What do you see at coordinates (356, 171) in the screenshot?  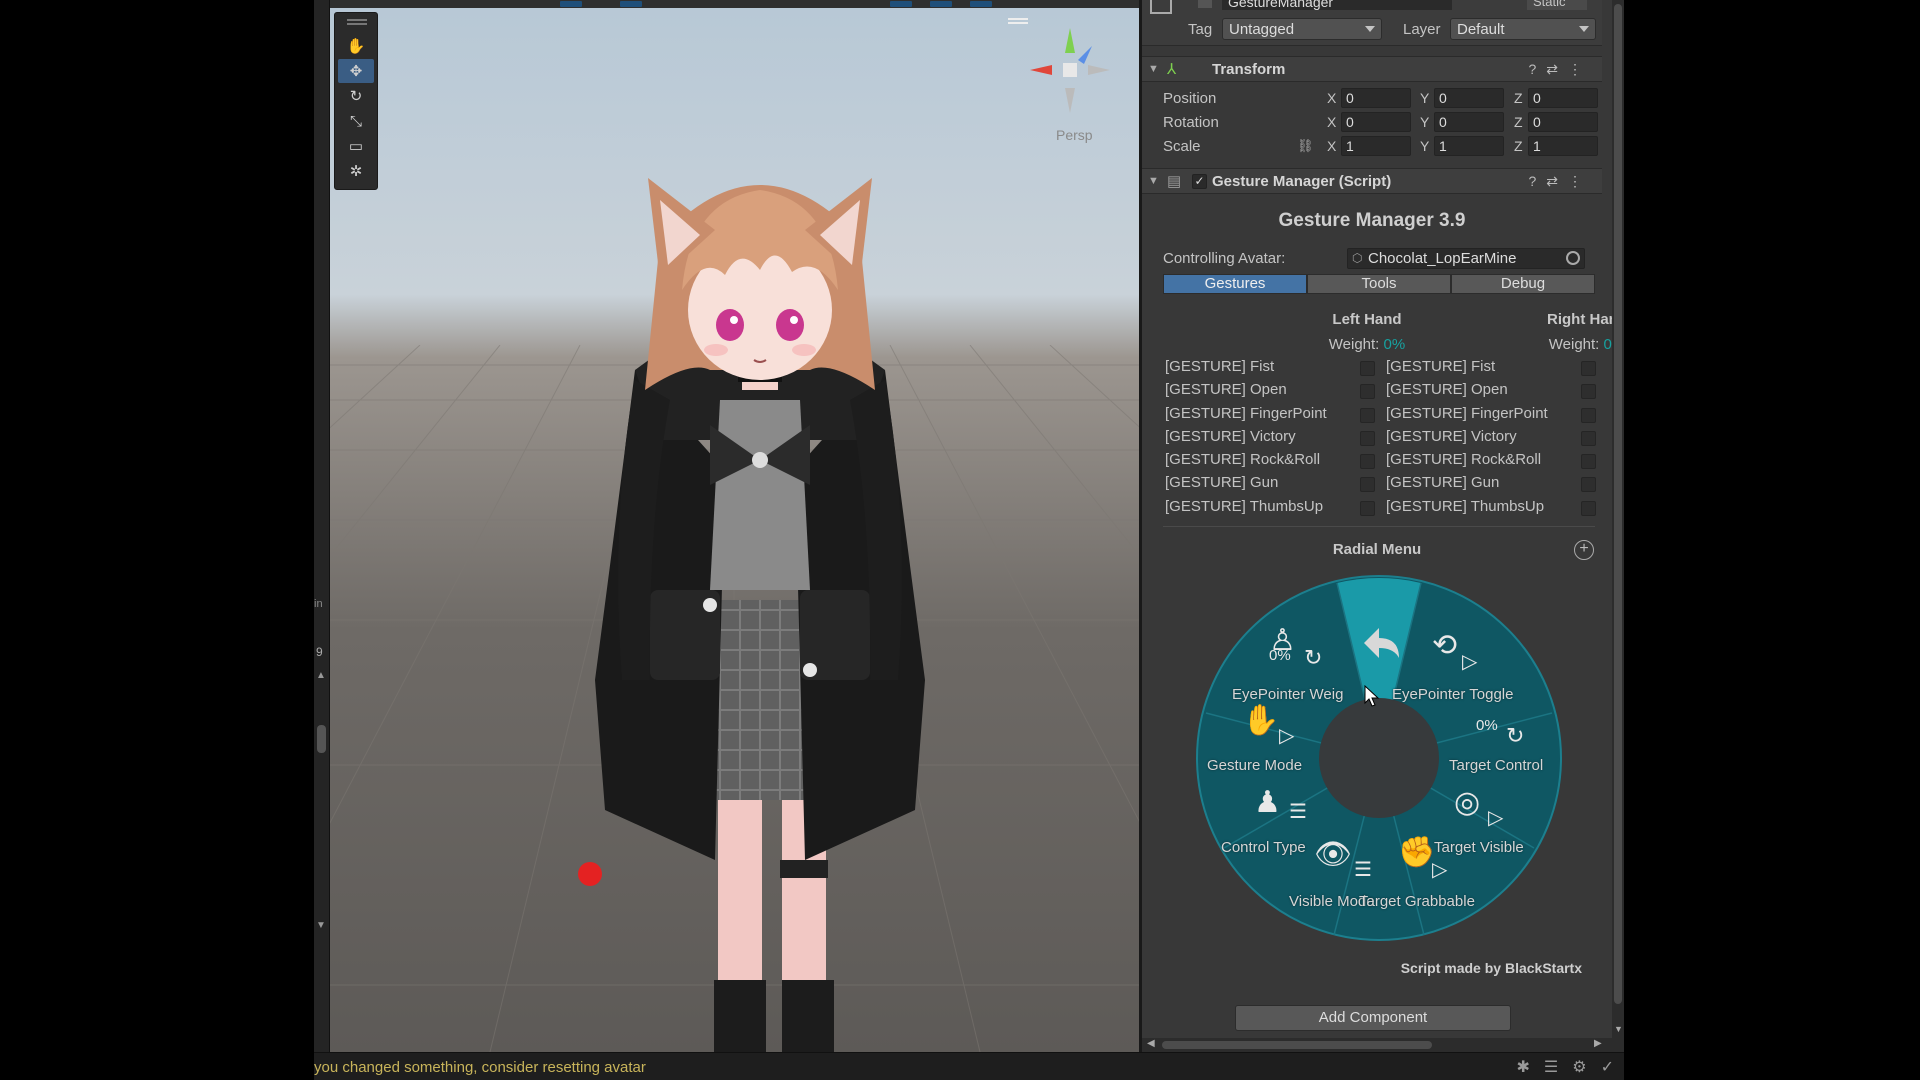 I see `transform-tool-icon: ✲` at bounding box center [356, 171].